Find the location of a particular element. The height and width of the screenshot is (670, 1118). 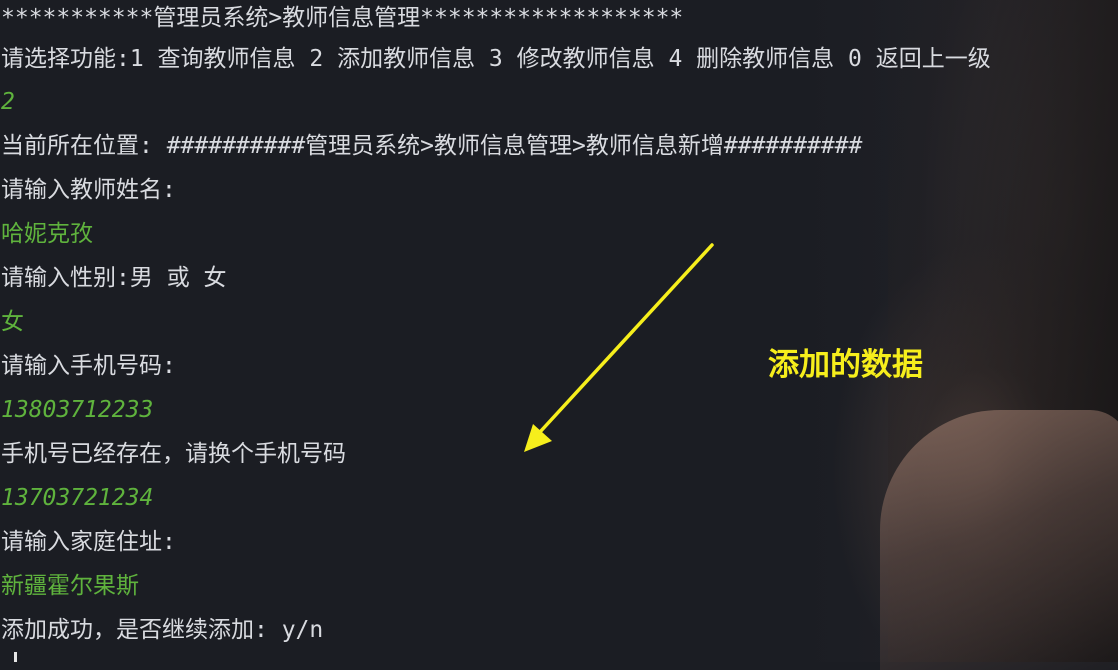

annotation-label: 添加的数据 is located at coordinates (845, 365).